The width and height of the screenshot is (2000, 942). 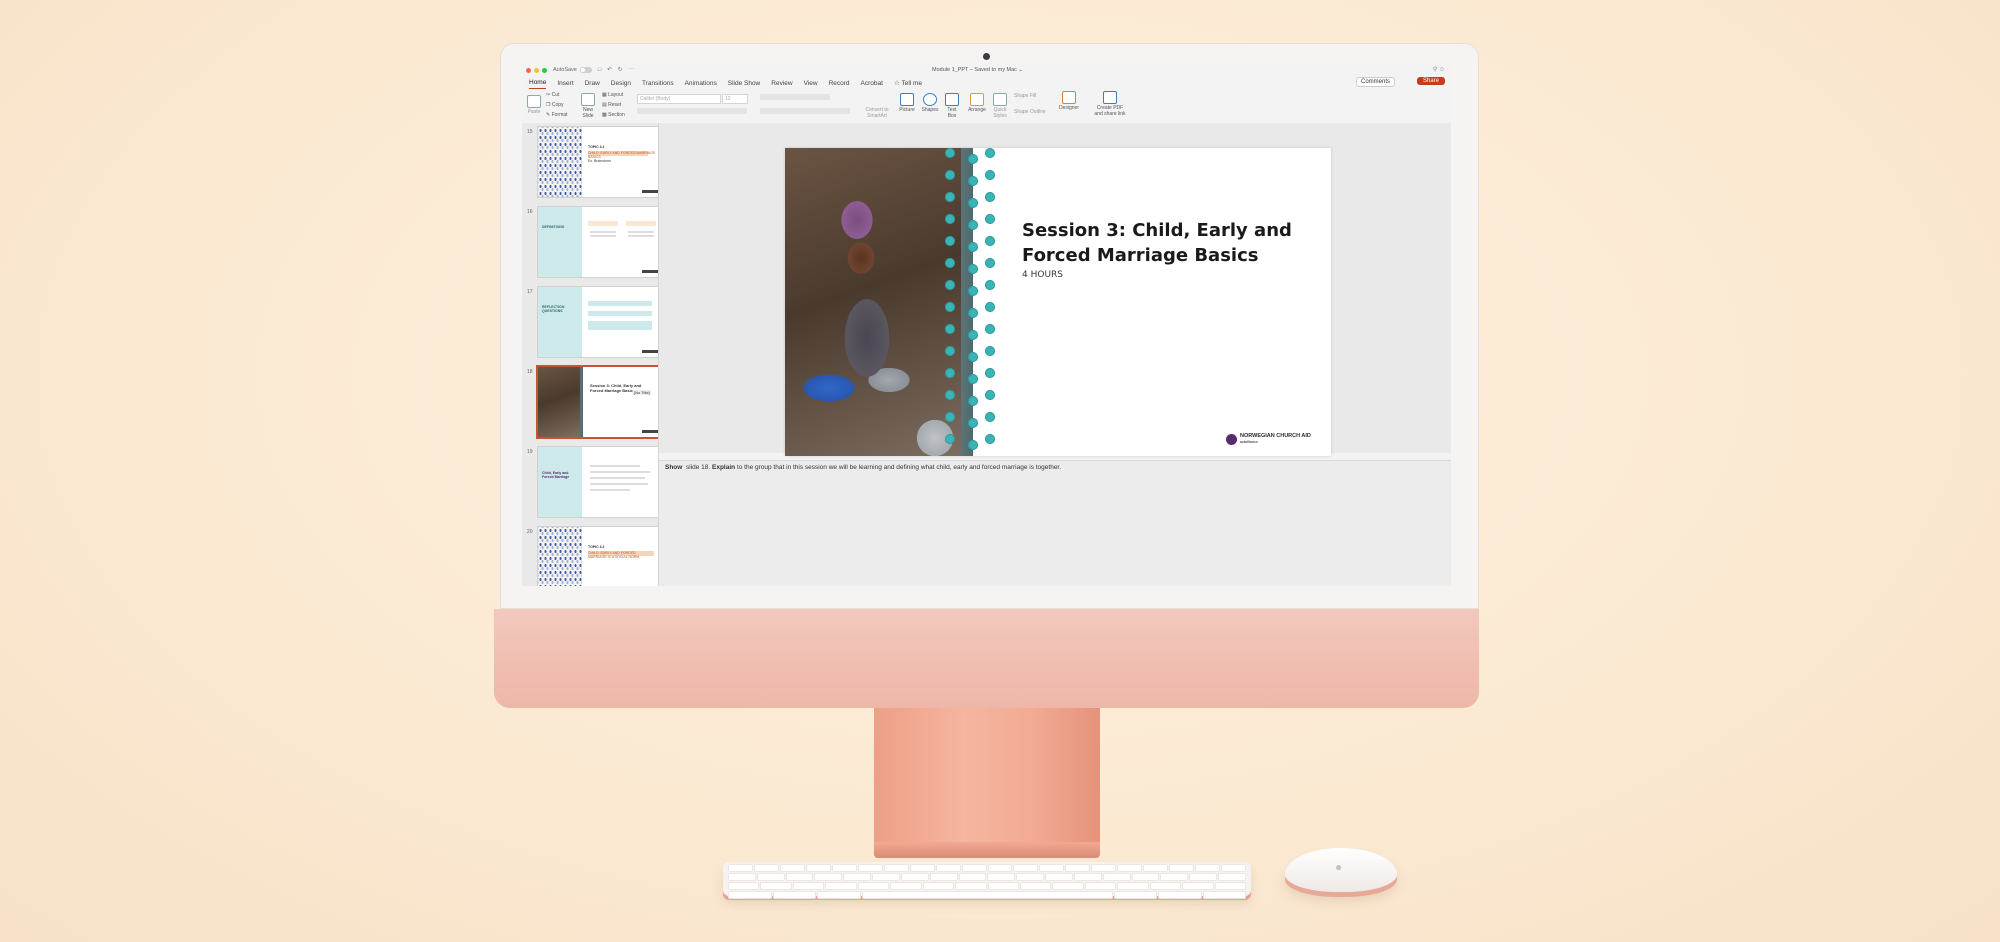 What do you see at coordinates (615, 105) in the screenshot?
I see `reset-label: Reset` at bounding box center [615, 105].